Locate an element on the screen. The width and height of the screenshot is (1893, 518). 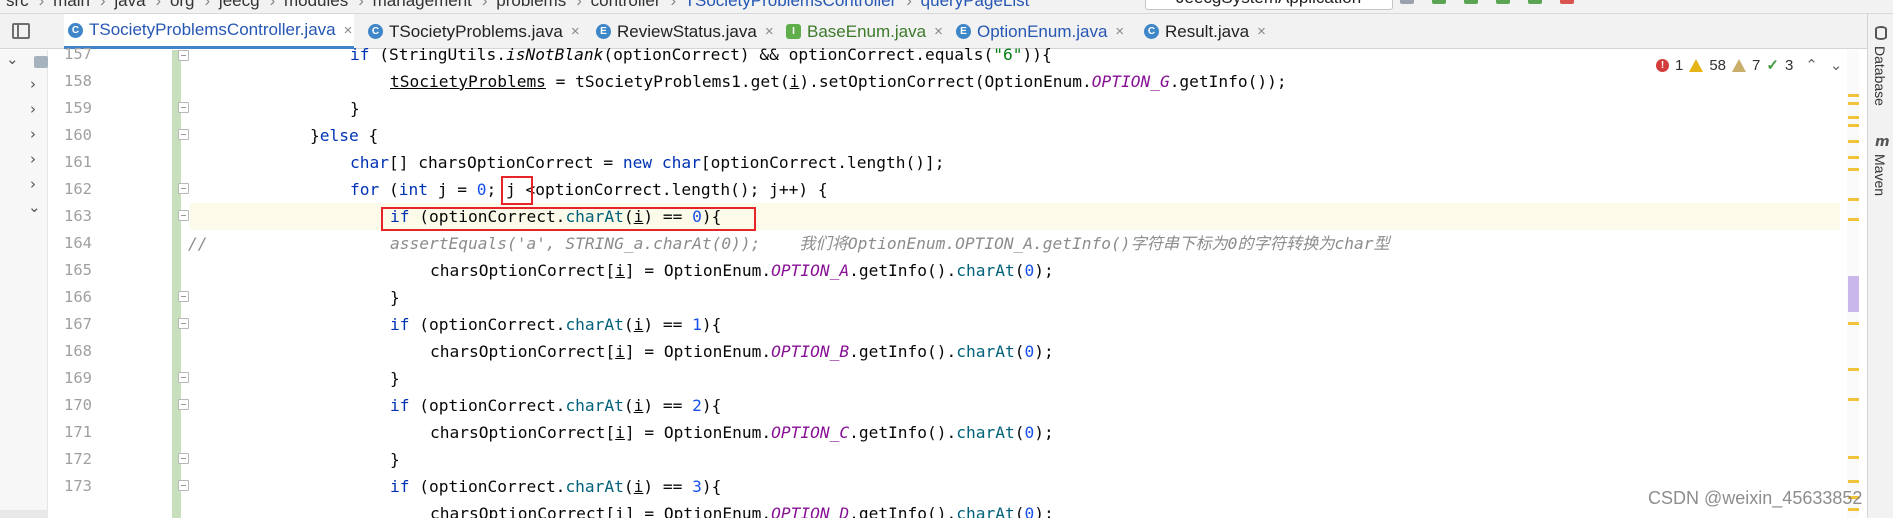
annotation-box-loop-variable is located at coordinates (517, 190).